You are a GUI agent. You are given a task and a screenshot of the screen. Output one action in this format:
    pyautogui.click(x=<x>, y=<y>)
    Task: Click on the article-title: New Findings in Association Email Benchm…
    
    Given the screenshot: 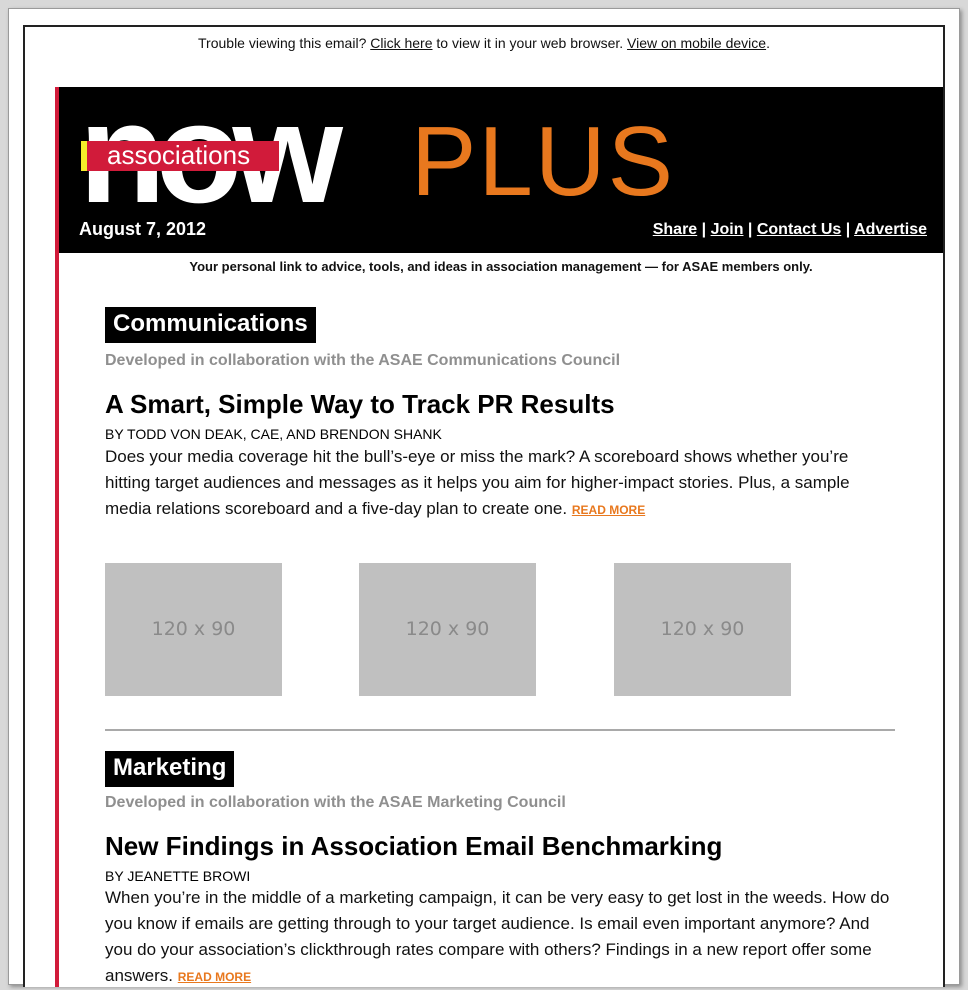 What is the action you would take?
    pyautogui.click(x=413, y=846)
    